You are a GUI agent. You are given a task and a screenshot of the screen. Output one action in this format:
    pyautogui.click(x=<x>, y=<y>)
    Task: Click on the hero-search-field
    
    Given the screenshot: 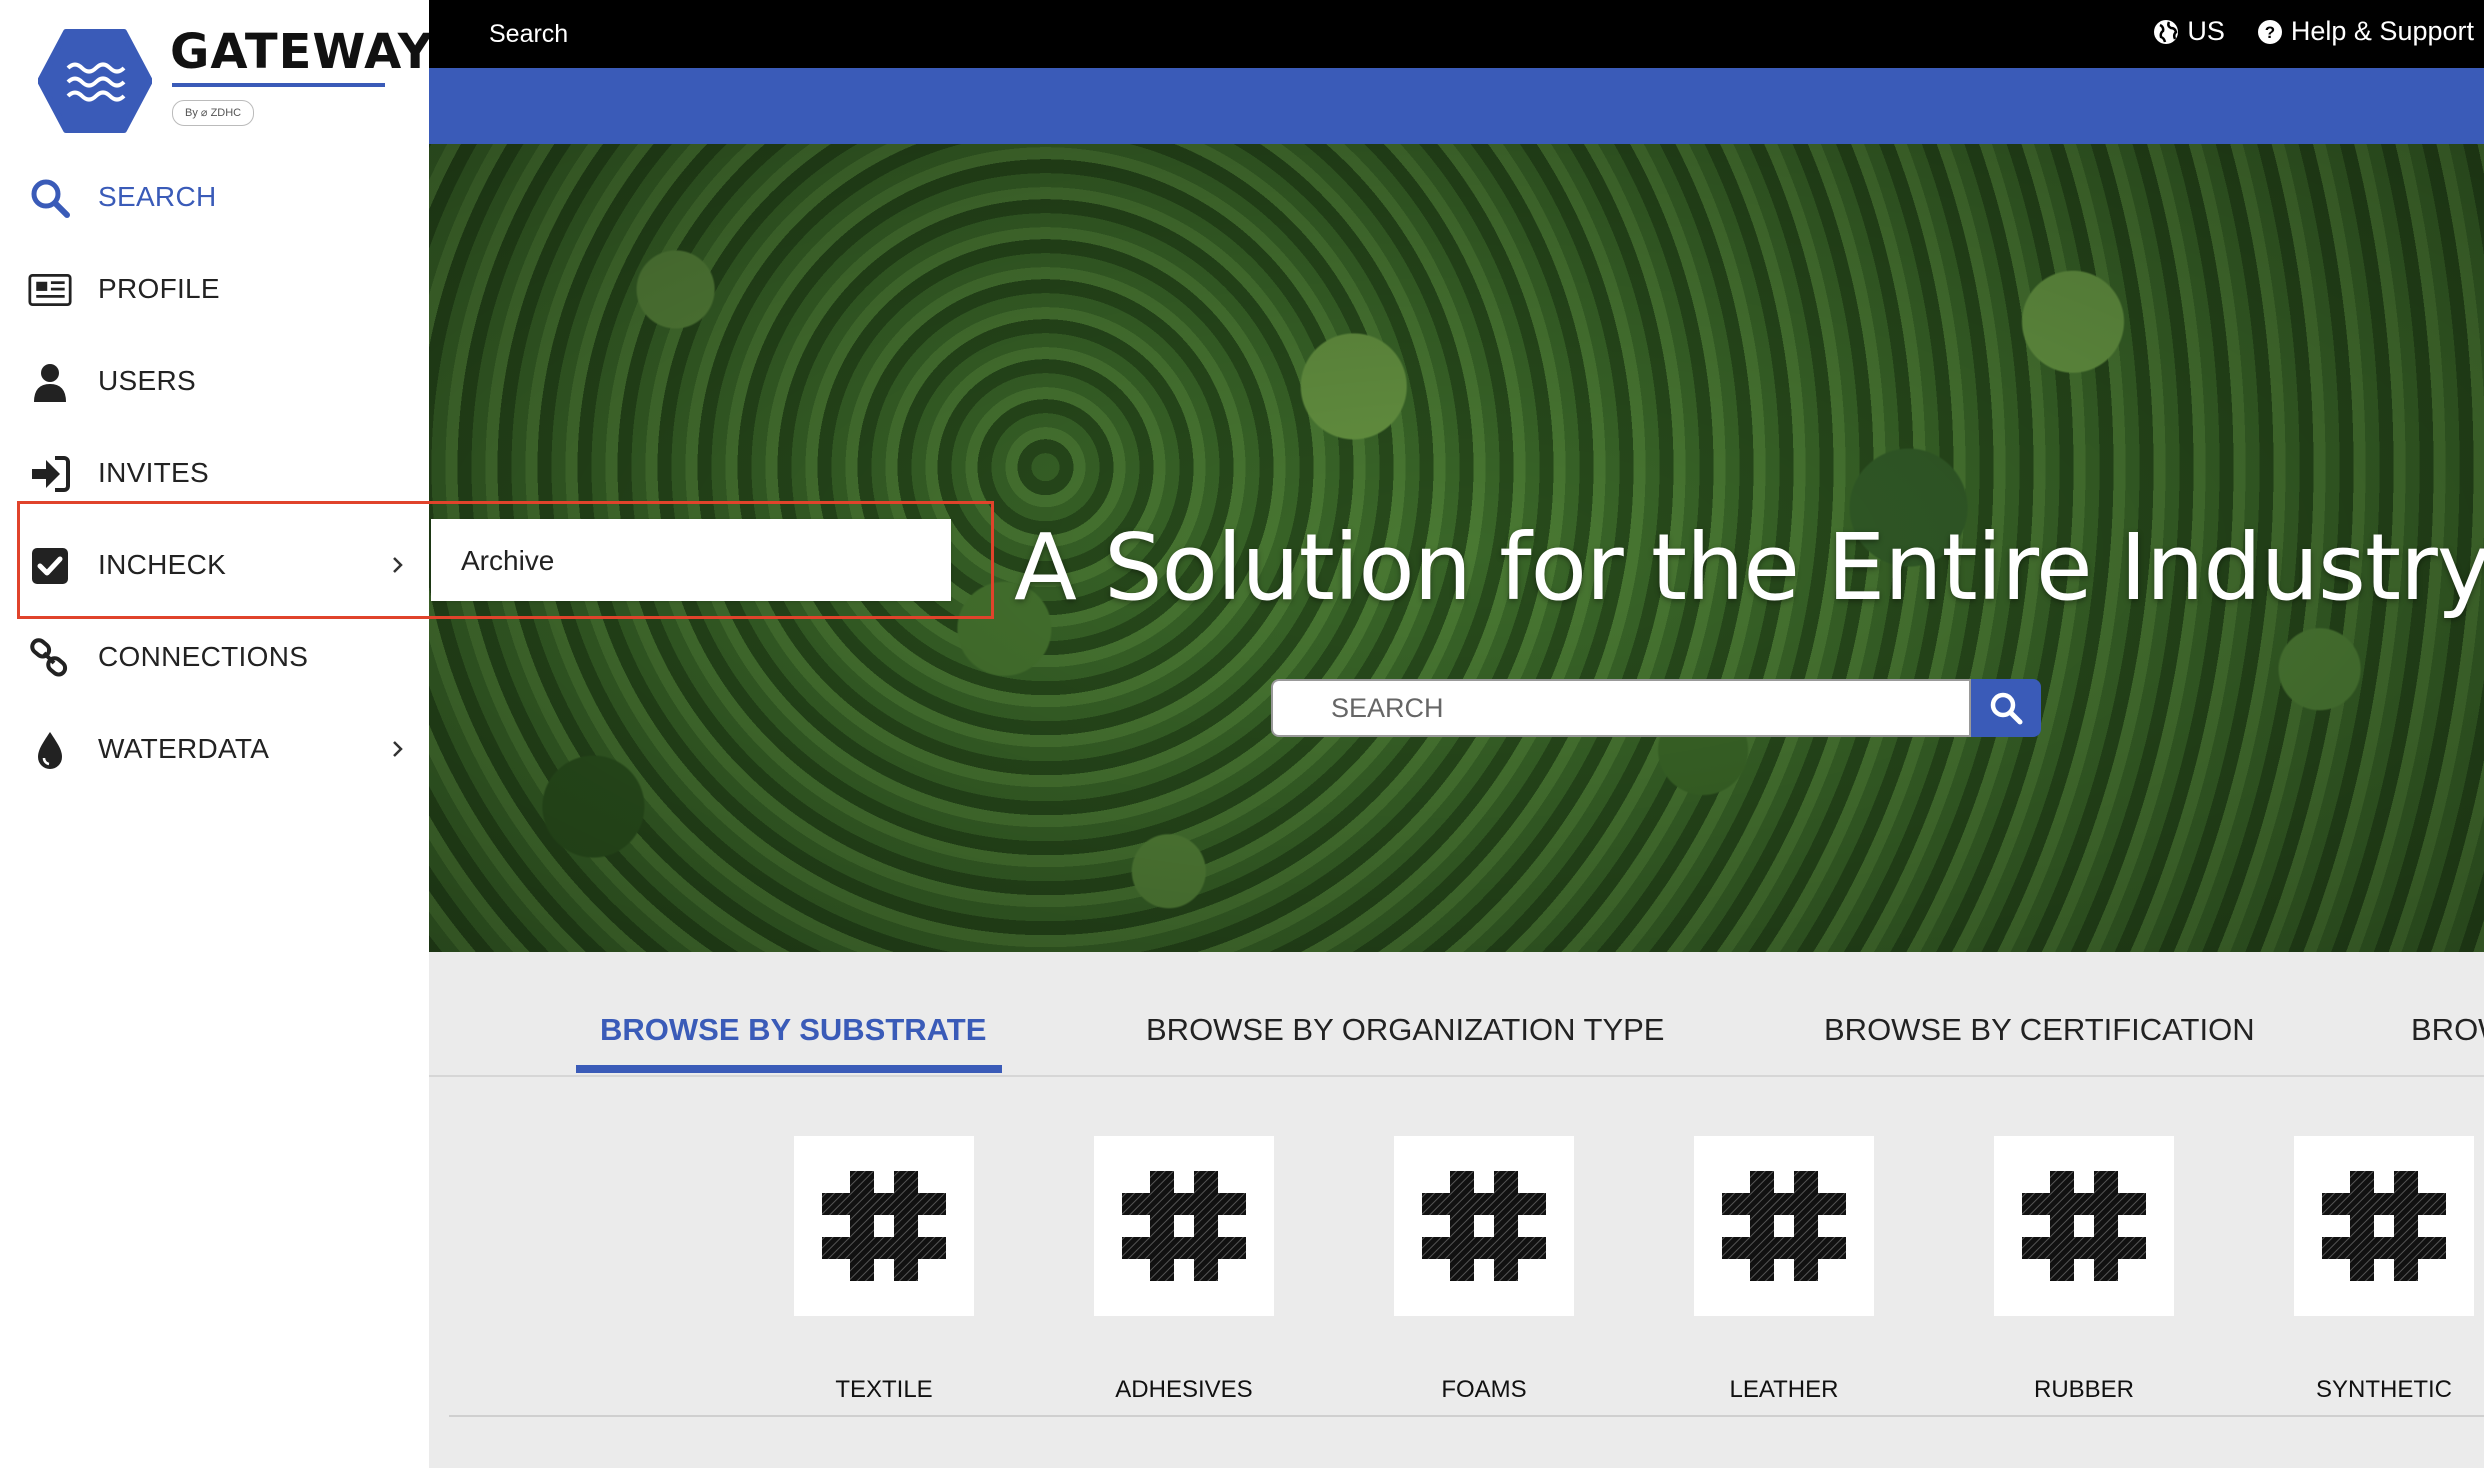 What is the action you would take?
    pyautogui.click(x=1621, y=708)
    